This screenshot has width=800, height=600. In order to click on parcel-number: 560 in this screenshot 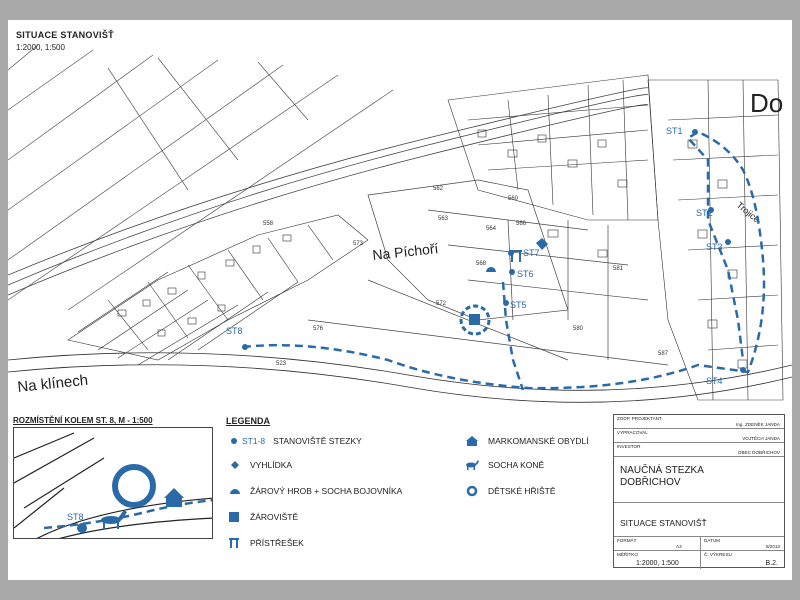, I will do `click(513, 199)`.